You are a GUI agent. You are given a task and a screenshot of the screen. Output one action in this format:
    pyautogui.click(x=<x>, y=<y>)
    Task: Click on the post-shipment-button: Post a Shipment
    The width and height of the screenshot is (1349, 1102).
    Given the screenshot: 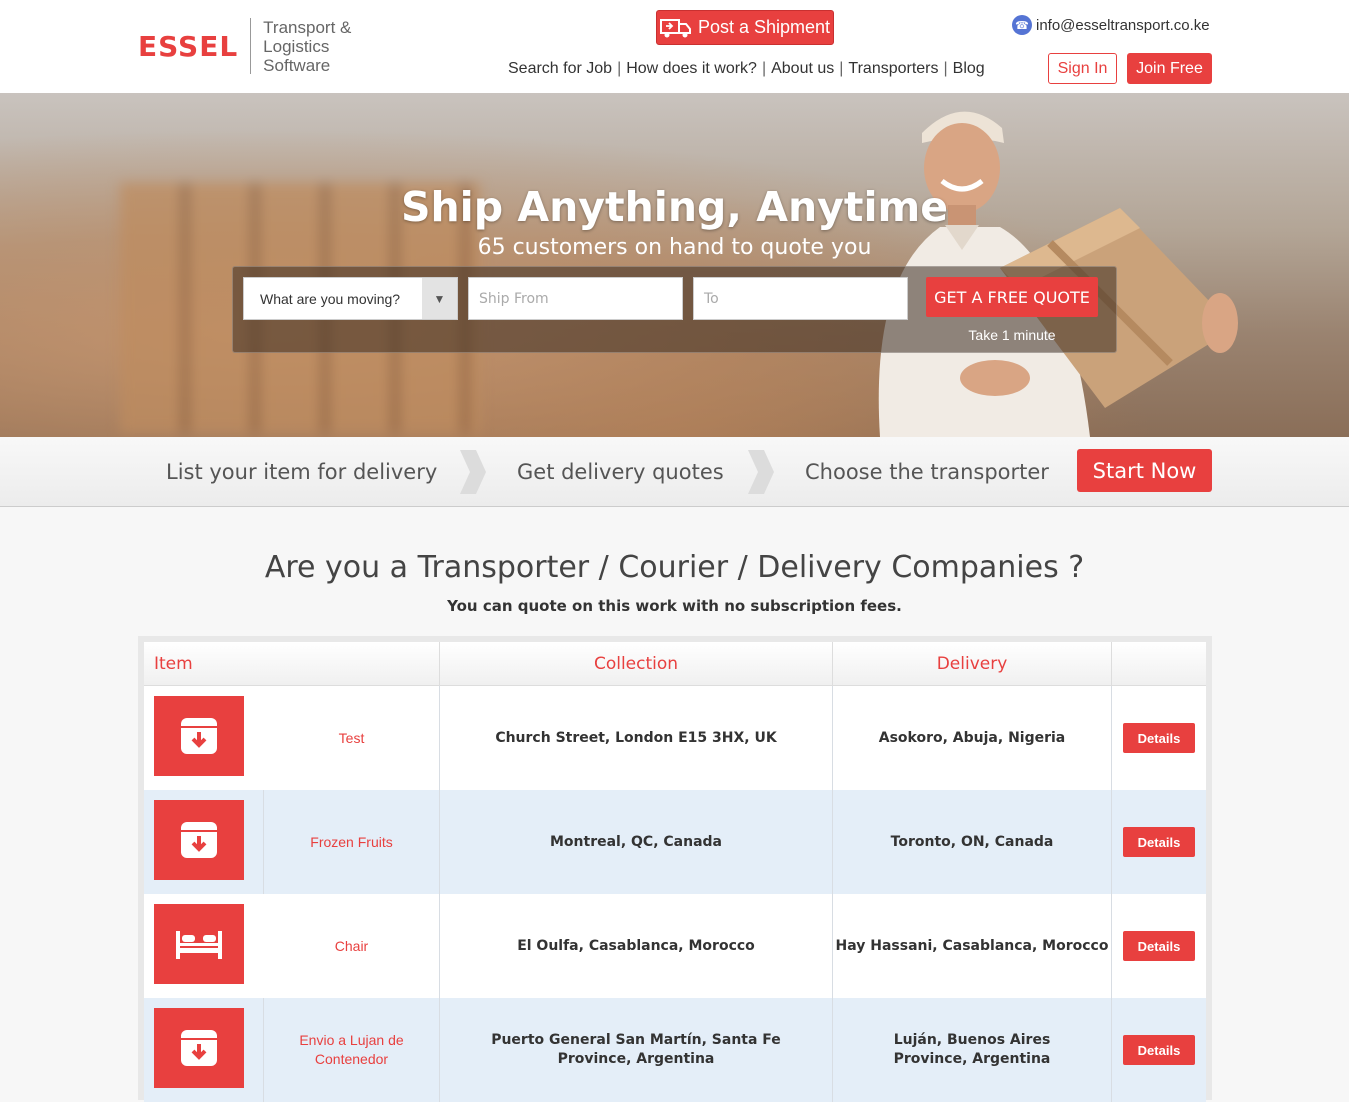 What is the action you would take?
    pyautogui.click(x=745, y=27)
    